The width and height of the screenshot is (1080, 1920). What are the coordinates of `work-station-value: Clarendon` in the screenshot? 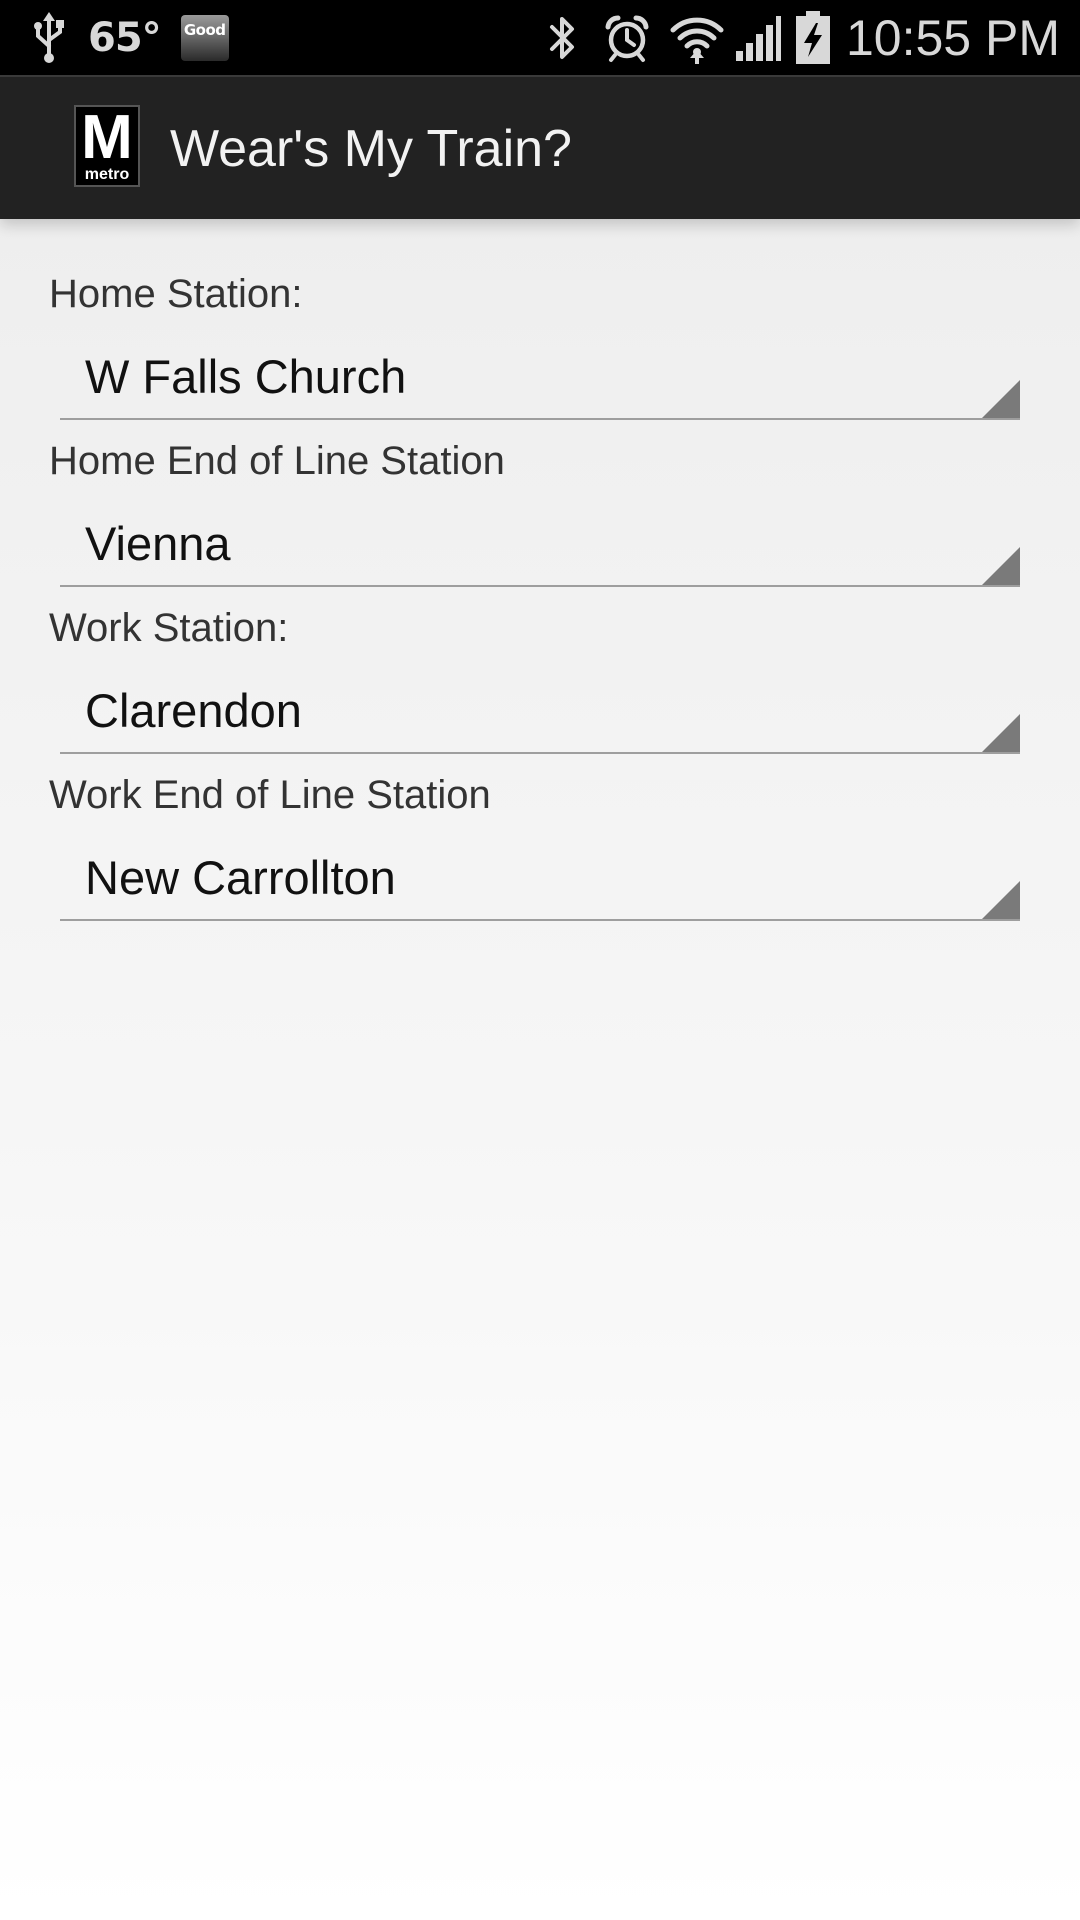 It's located at (193, 710).